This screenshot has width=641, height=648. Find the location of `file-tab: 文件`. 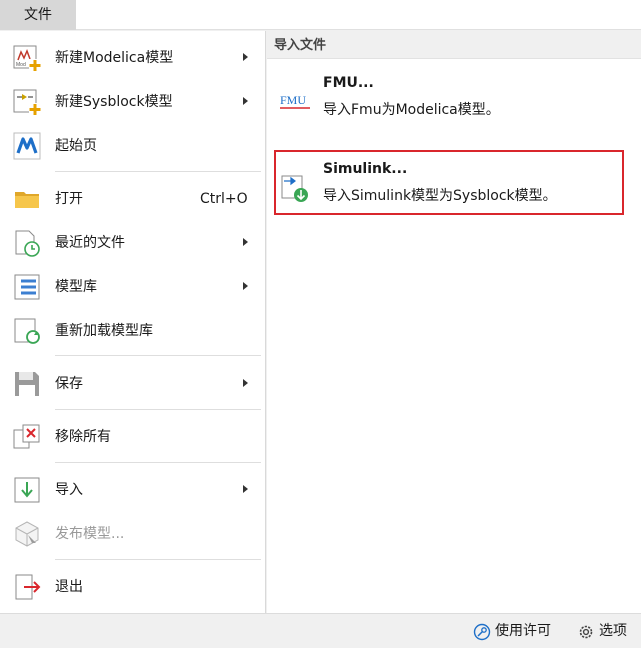

file-tab: 文件 is located at coordinates (38, 15).